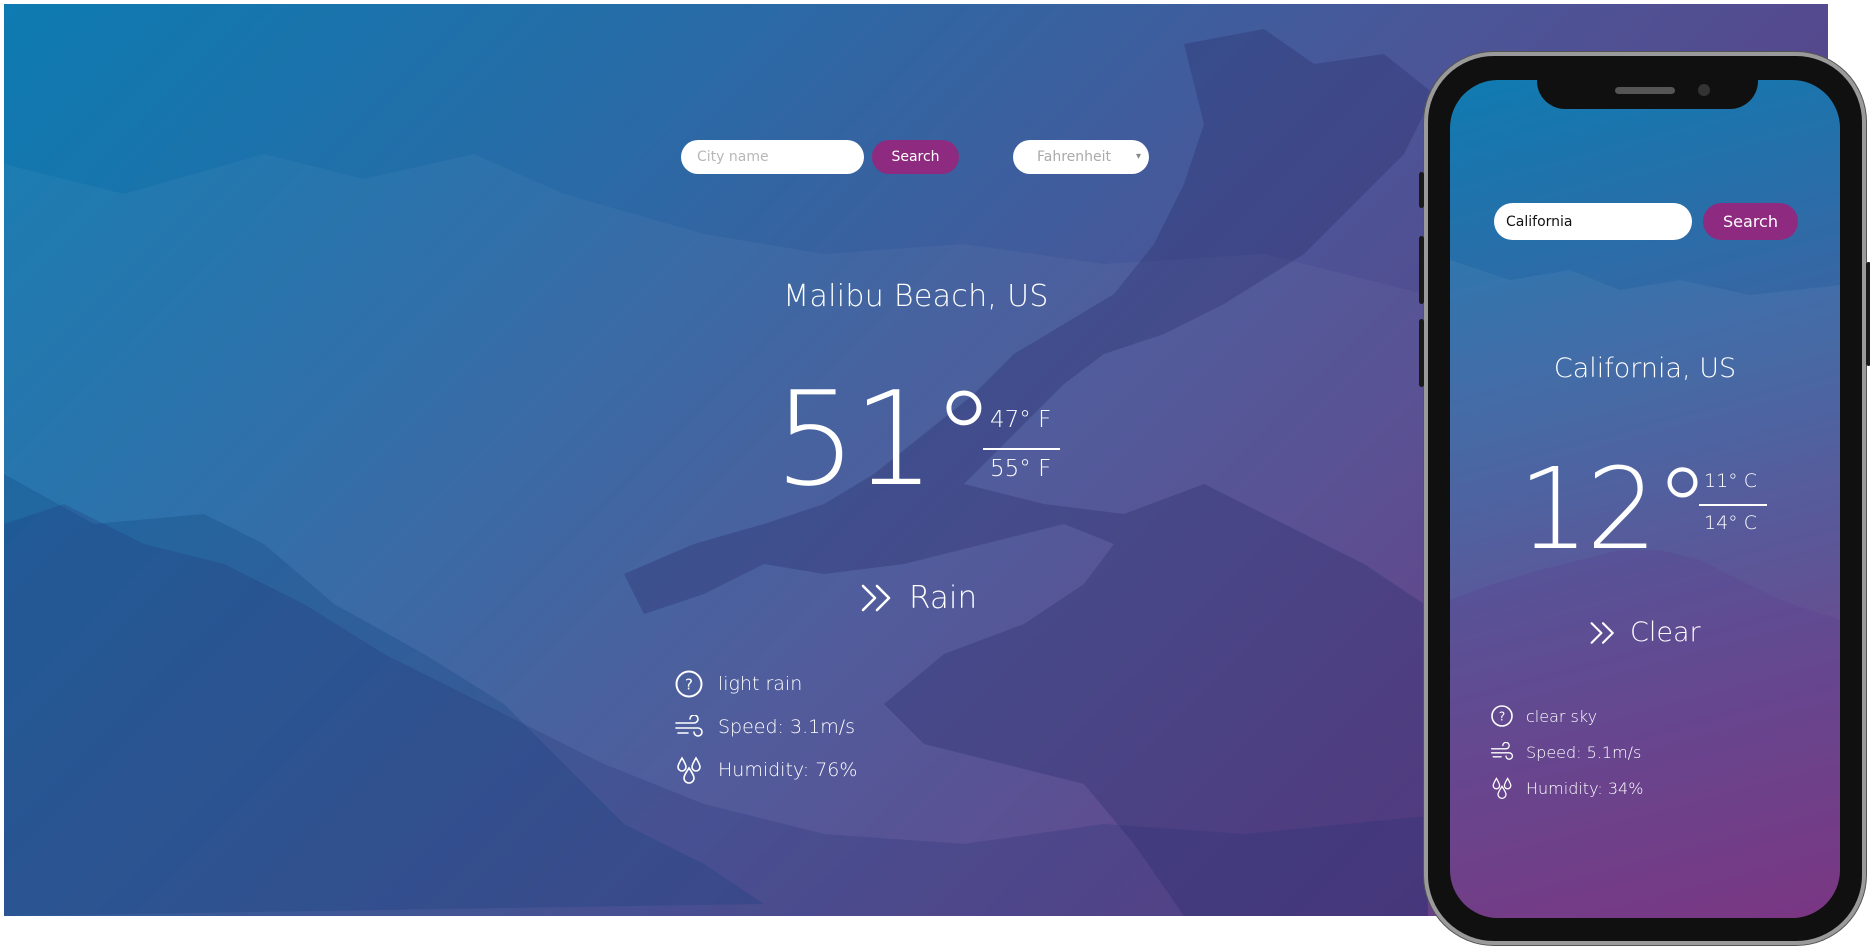 This screenshot has height=952, width=1870. Describe the element at coordinates (1021, 420) in the screenshot. I see `min-temperature: 47° F` at that location.